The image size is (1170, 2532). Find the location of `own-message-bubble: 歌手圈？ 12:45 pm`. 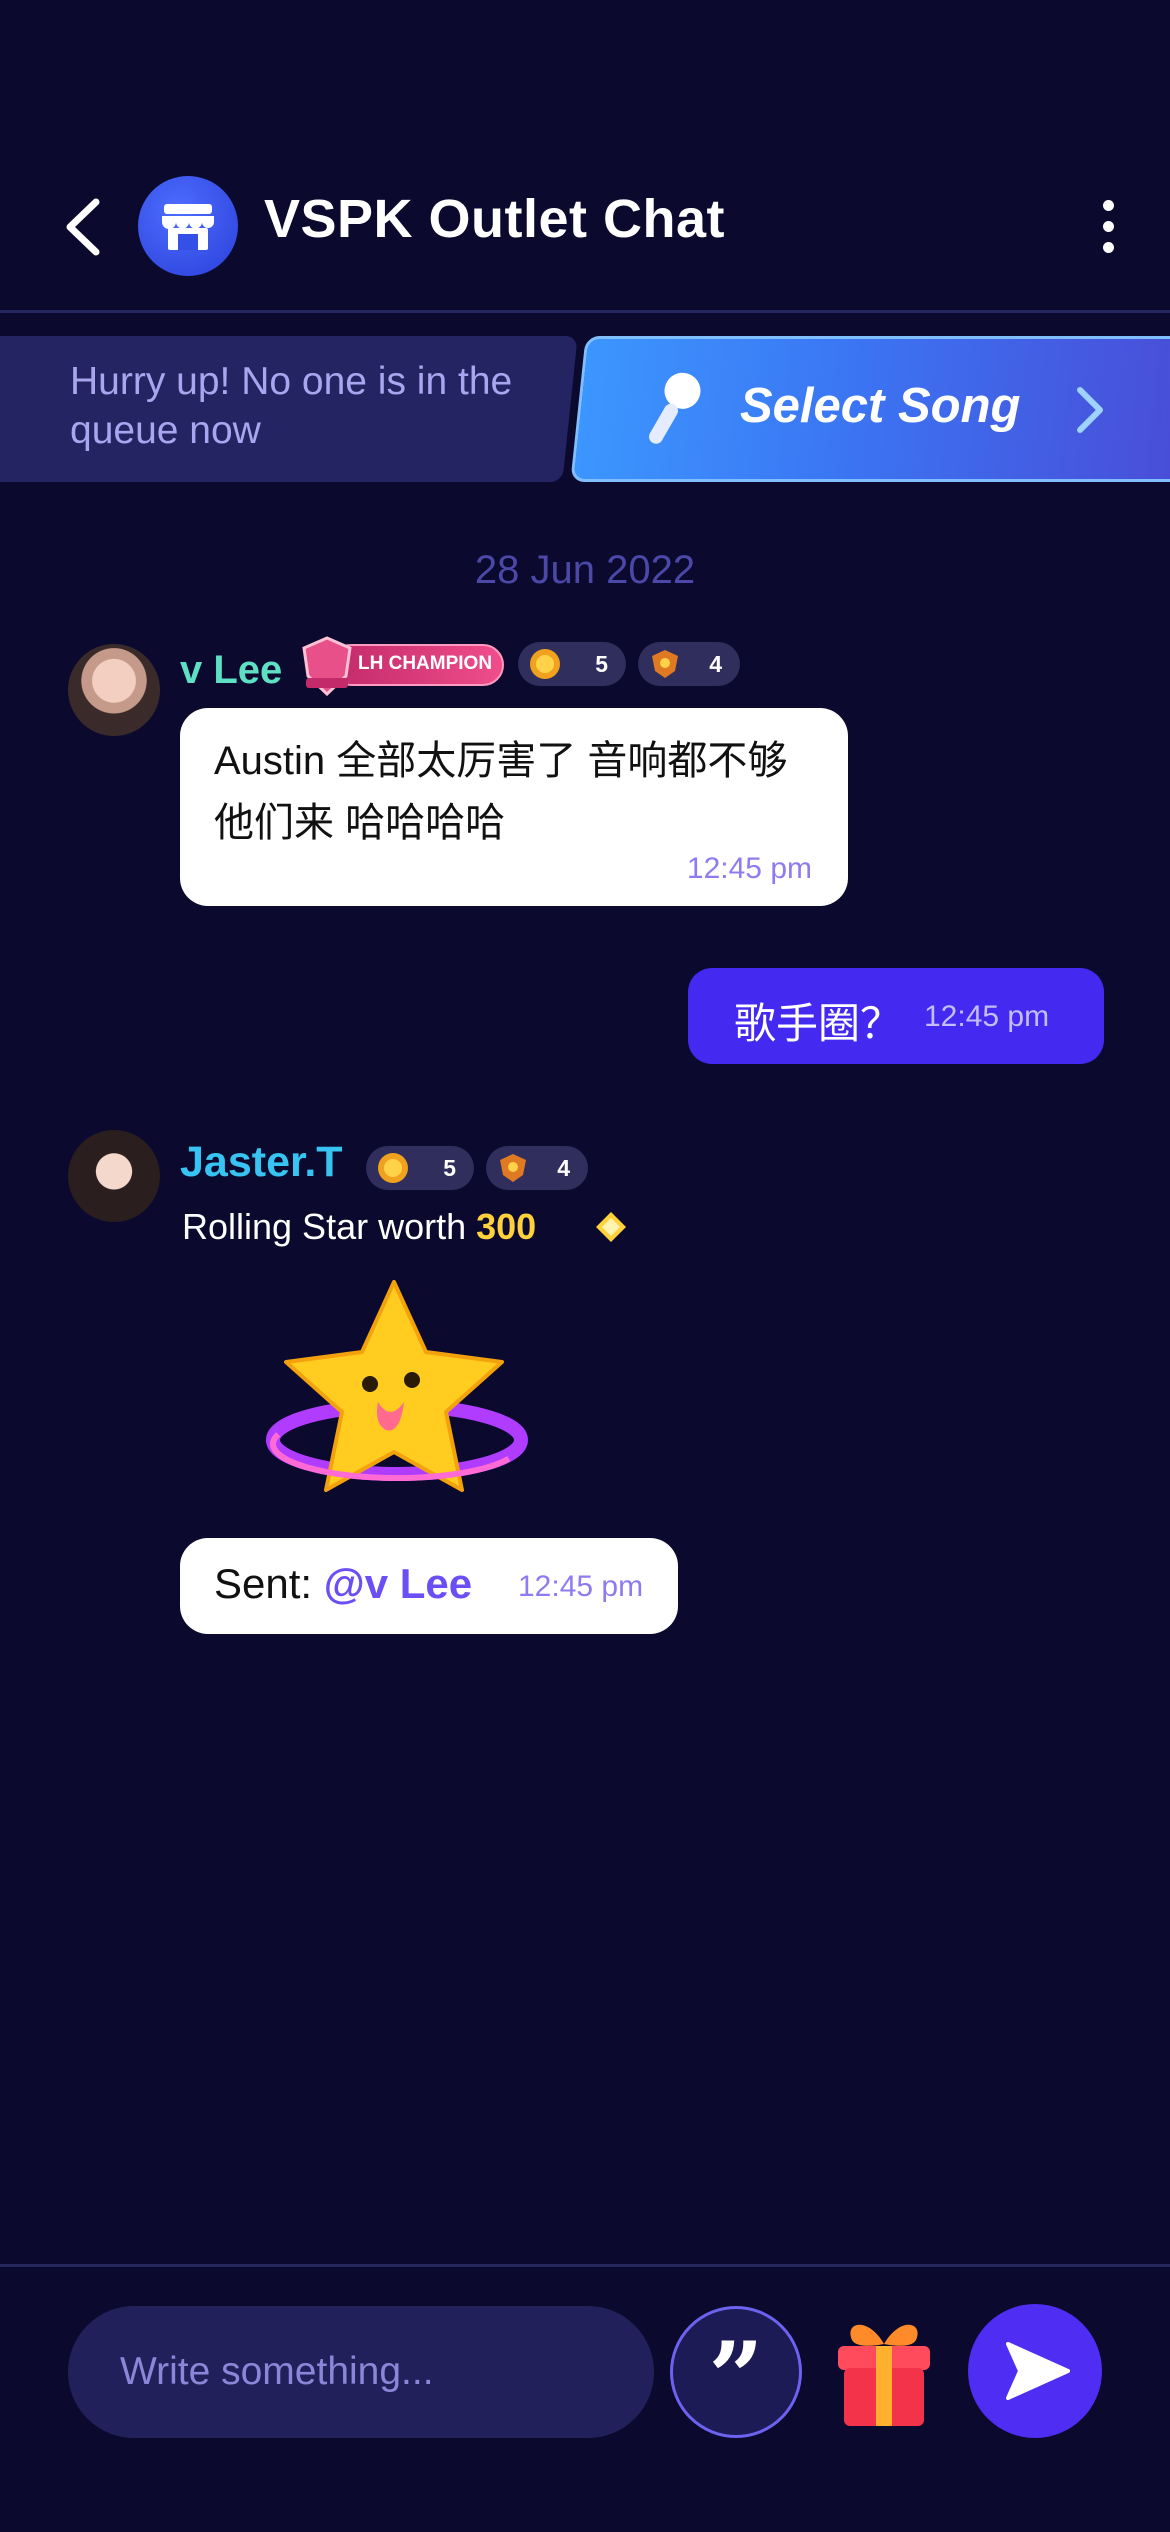

own-message-bubble: 歌手圈？ 12:45 pm is located at coordinates (896, 1016).